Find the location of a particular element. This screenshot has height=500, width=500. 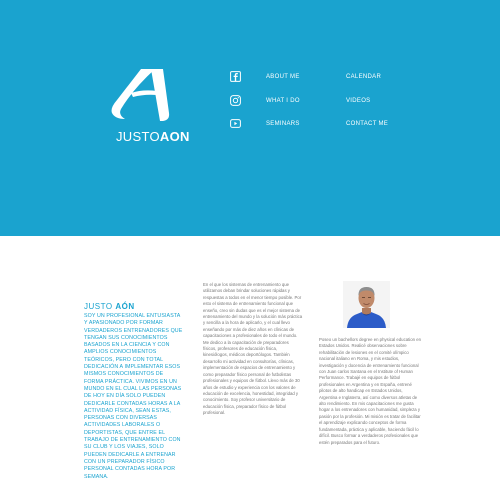

nav-contact-me: CONTACT ME is located at coordinates (367, 124).